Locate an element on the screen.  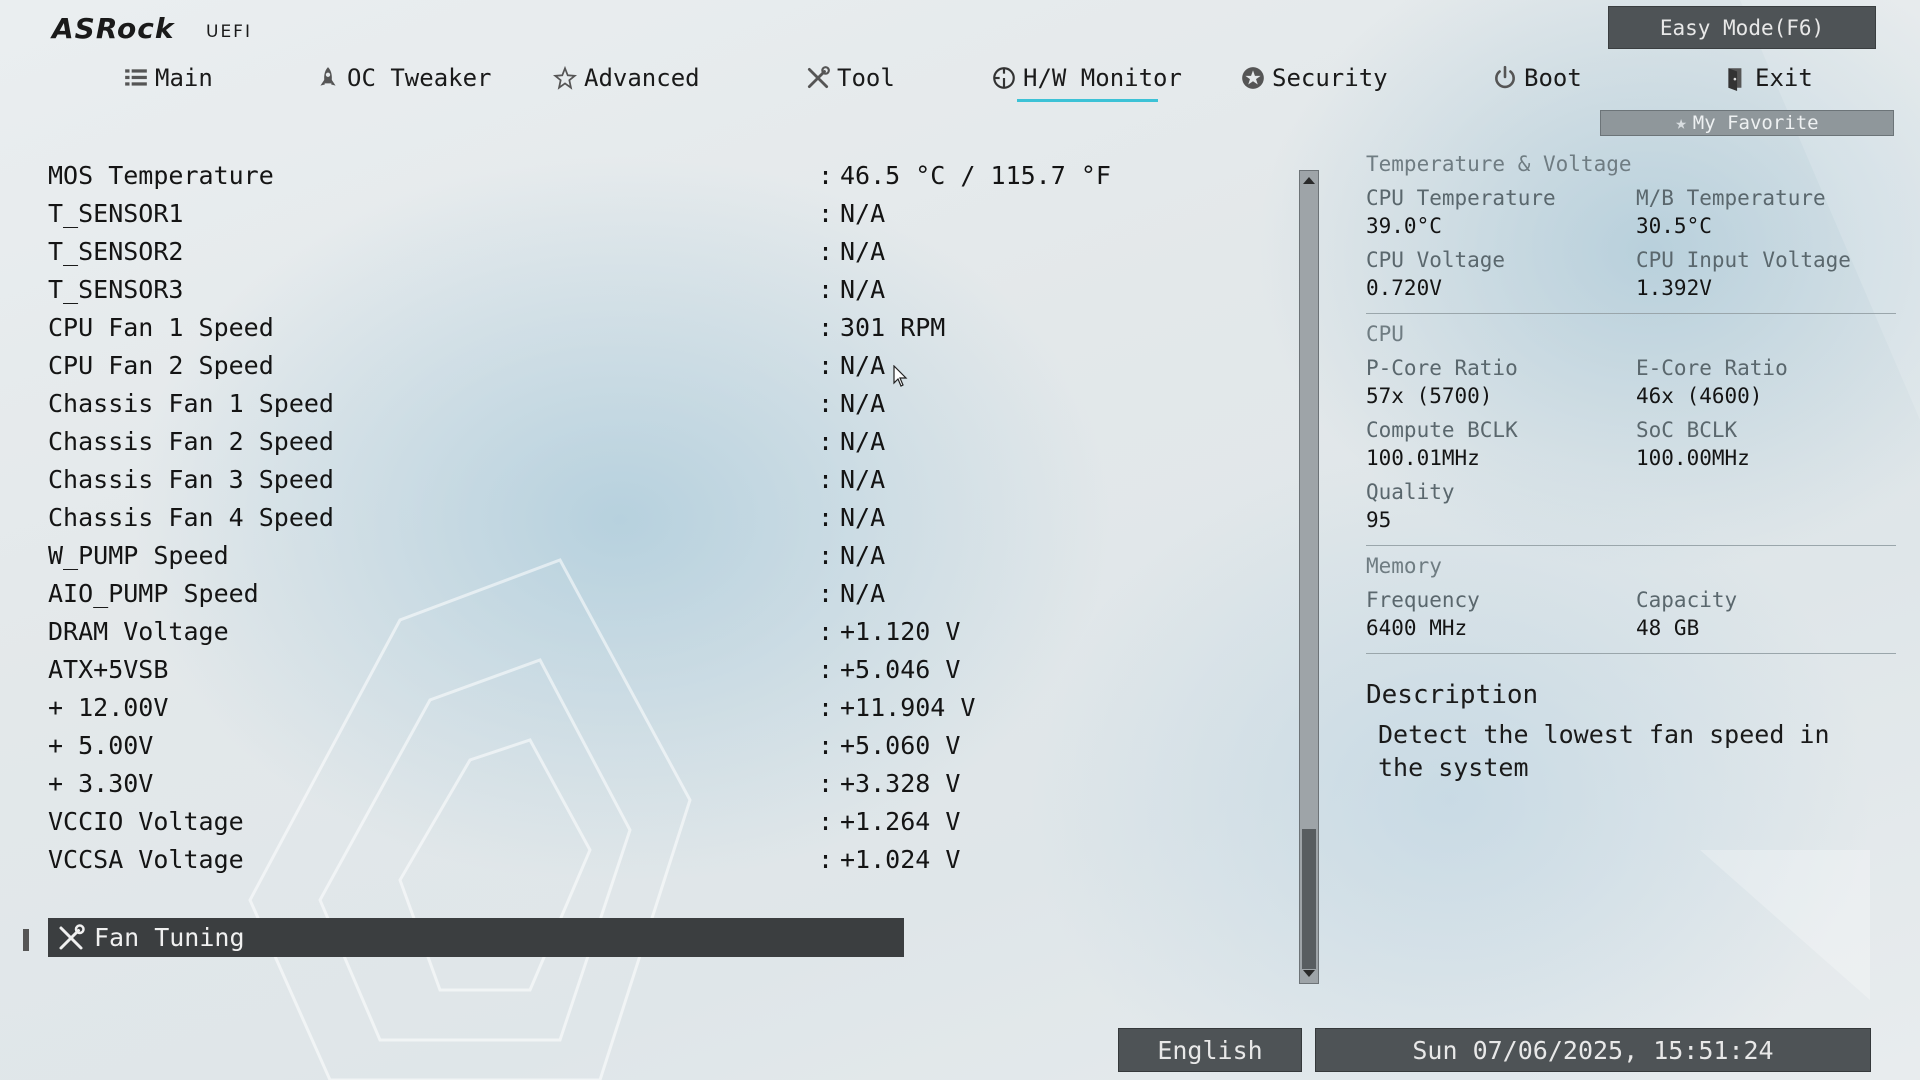
mb-temperature-value: 30.5°C is located at coordinates (1674, 226).